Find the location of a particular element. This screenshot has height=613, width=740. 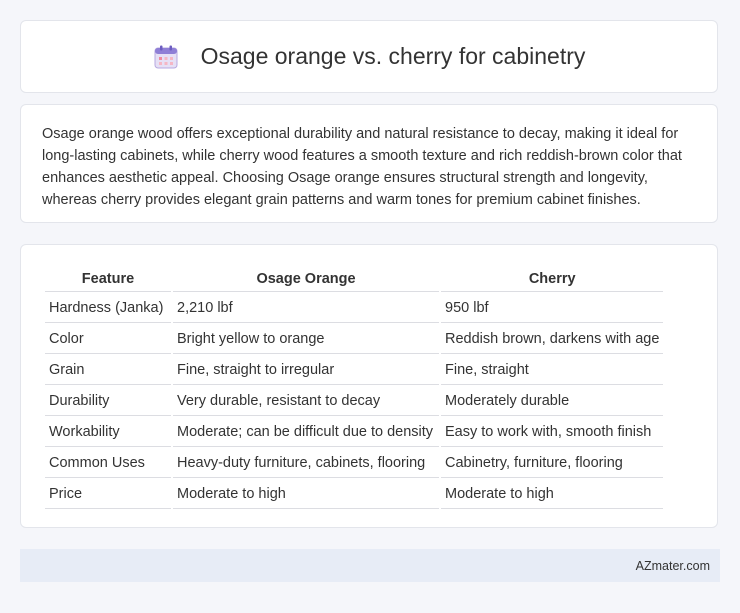

osage-cell: Moderate to high is located at coordinates (306, 494).